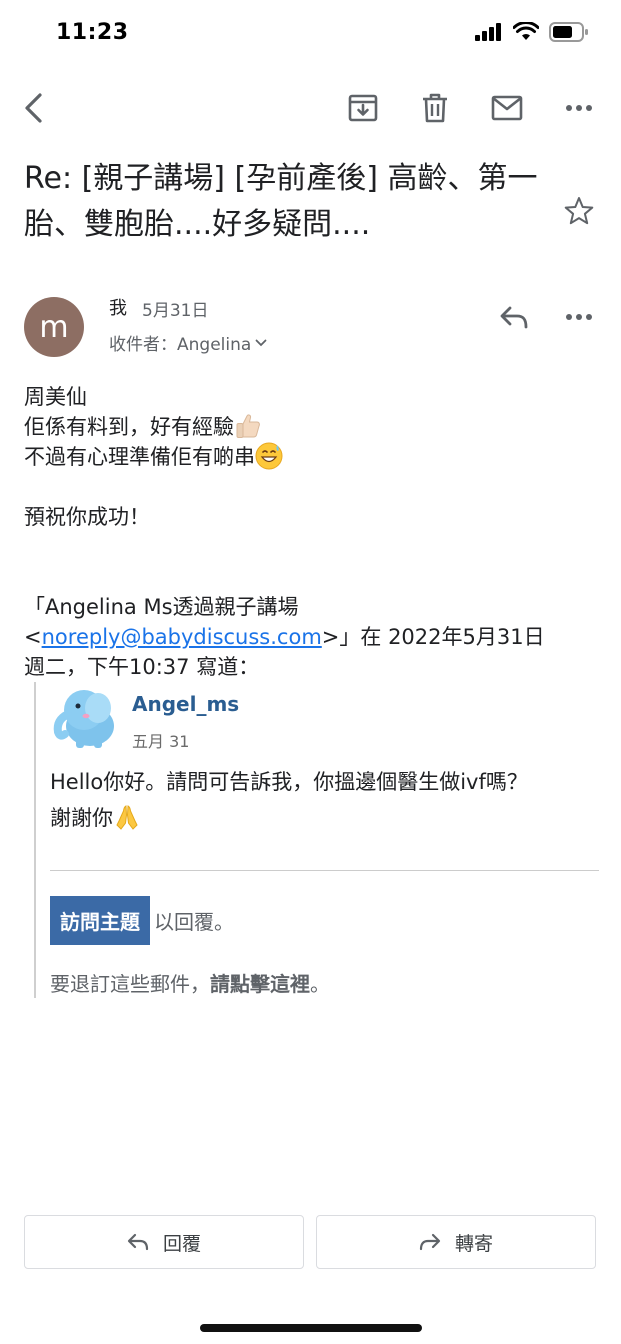 This screenshot has width=621, height=1344. I want to click on forum-post-date: 五月 31, so click(161, 741).